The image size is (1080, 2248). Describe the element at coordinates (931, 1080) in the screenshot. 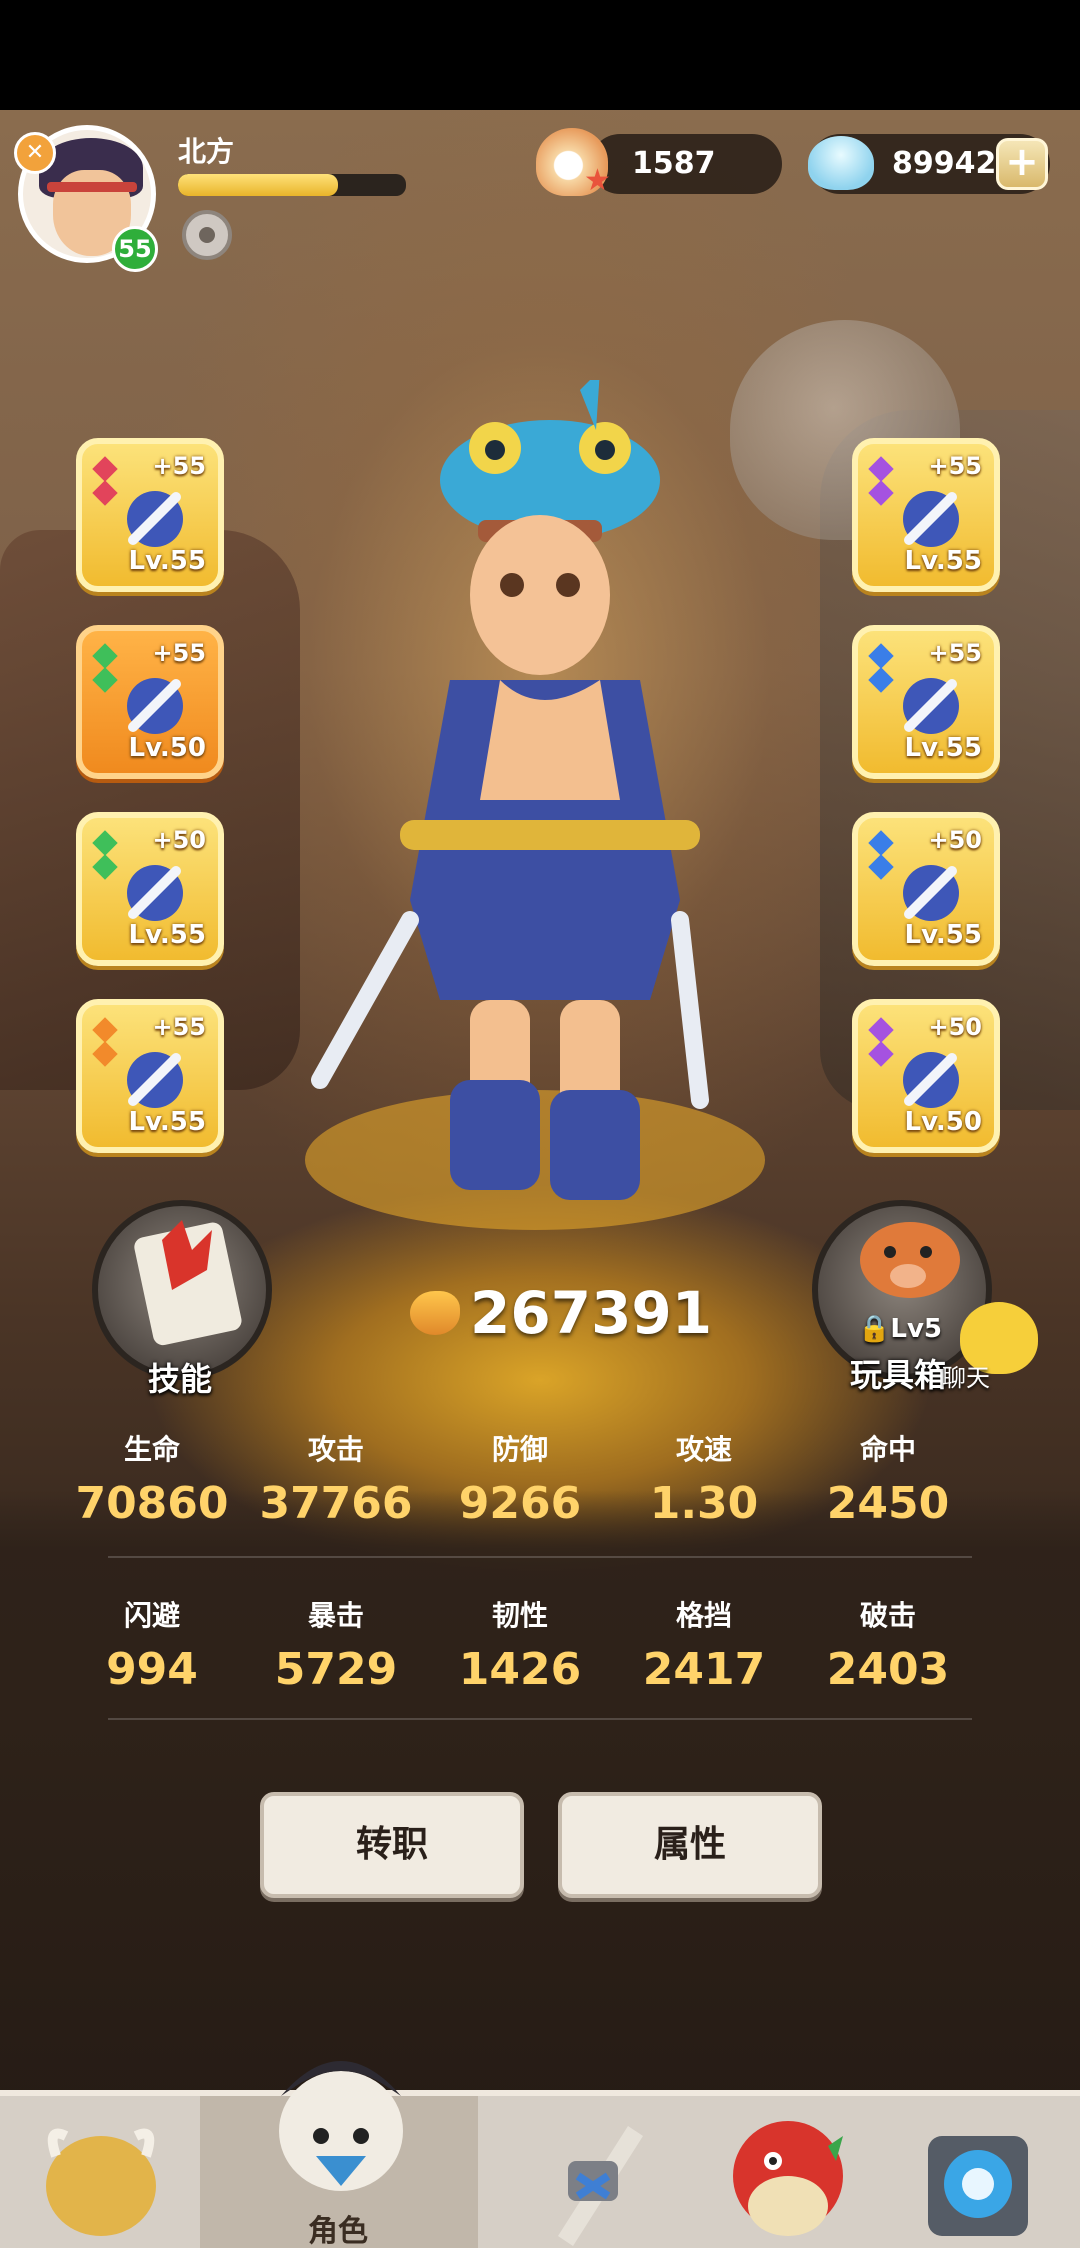

I see `necklace-icon` at that location.